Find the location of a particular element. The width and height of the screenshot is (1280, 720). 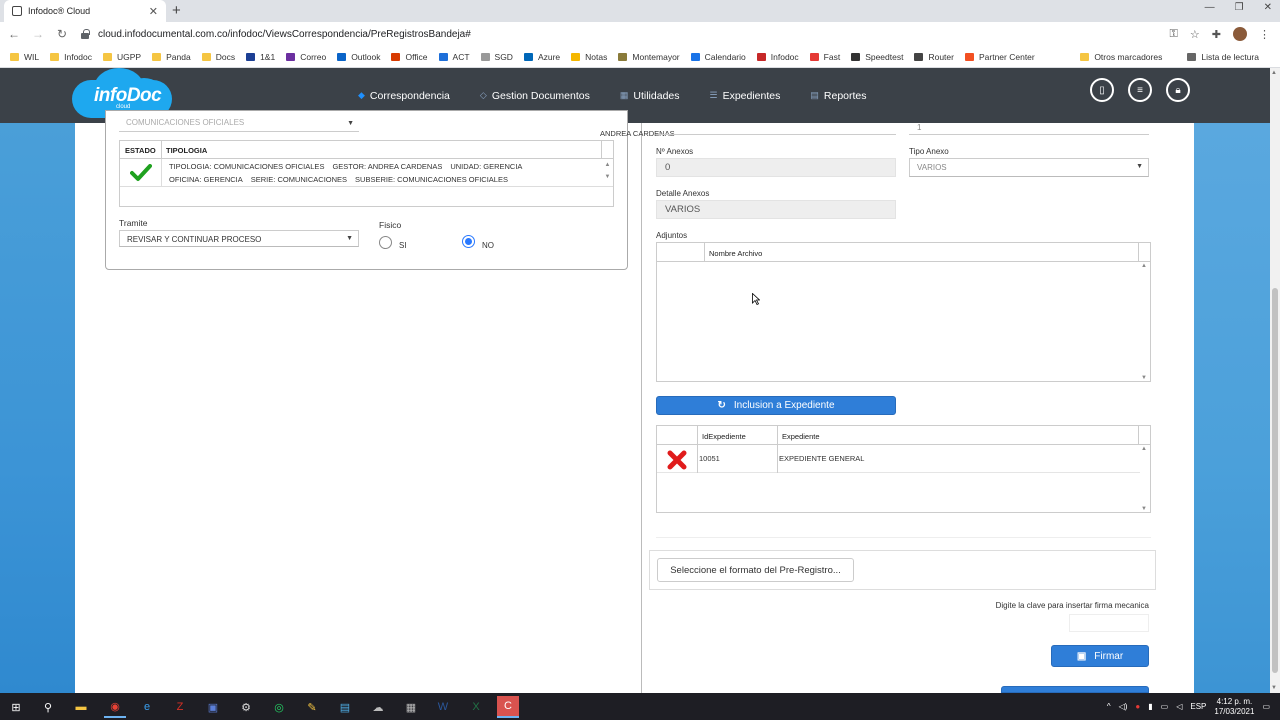

key-icon: ⚿ is located at coordinates (1174, 34).